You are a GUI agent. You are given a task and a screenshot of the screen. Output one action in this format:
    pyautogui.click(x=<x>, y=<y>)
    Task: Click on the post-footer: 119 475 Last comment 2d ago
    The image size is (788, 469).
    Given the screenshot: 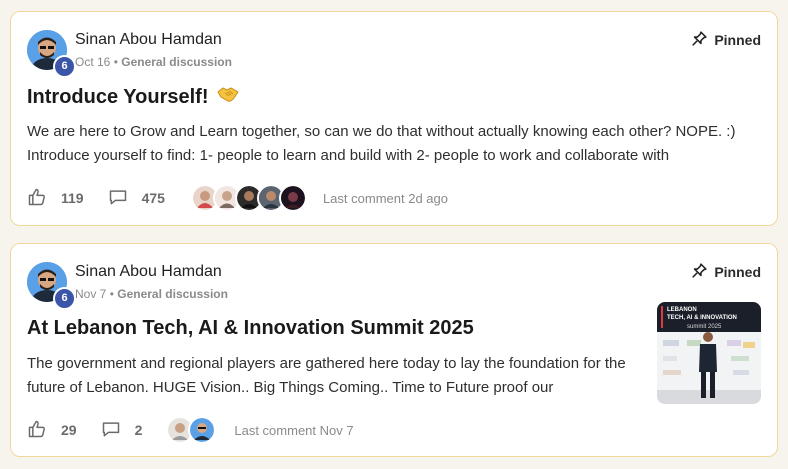 What is the action you would take?
    pyautogui.click(x=237, y=198)
    